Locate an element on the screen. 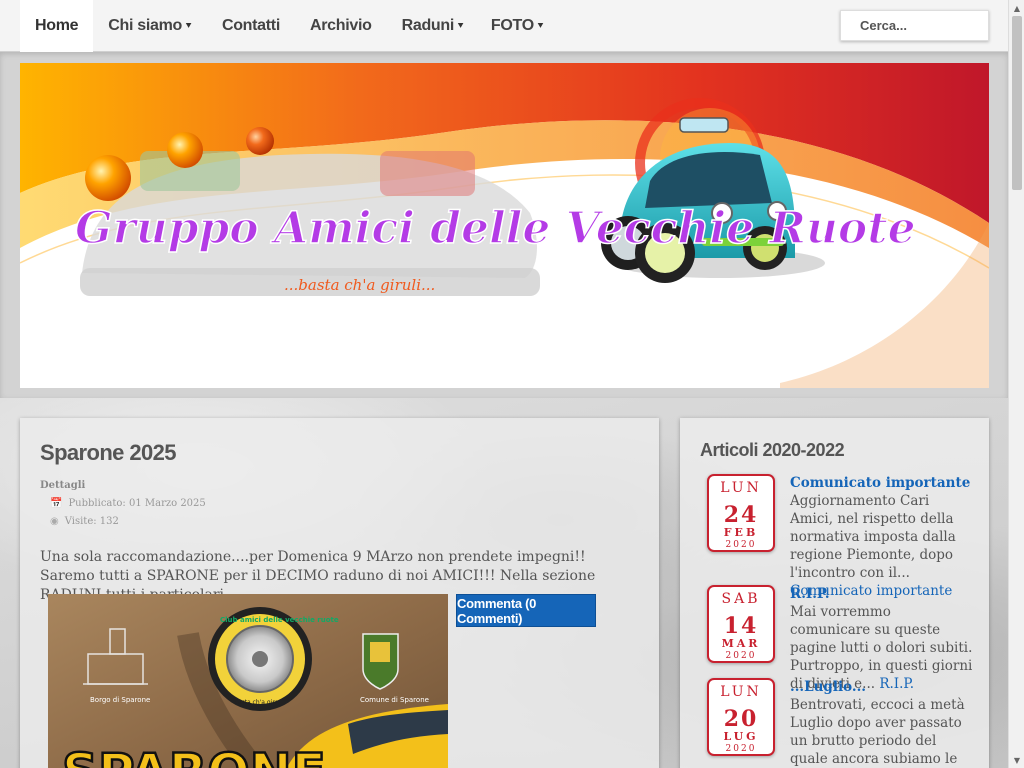 Image resolution: width=1024 pixels, height=768 pixels. visits-text: Visite: 132 is located at coordinates (91, 521).